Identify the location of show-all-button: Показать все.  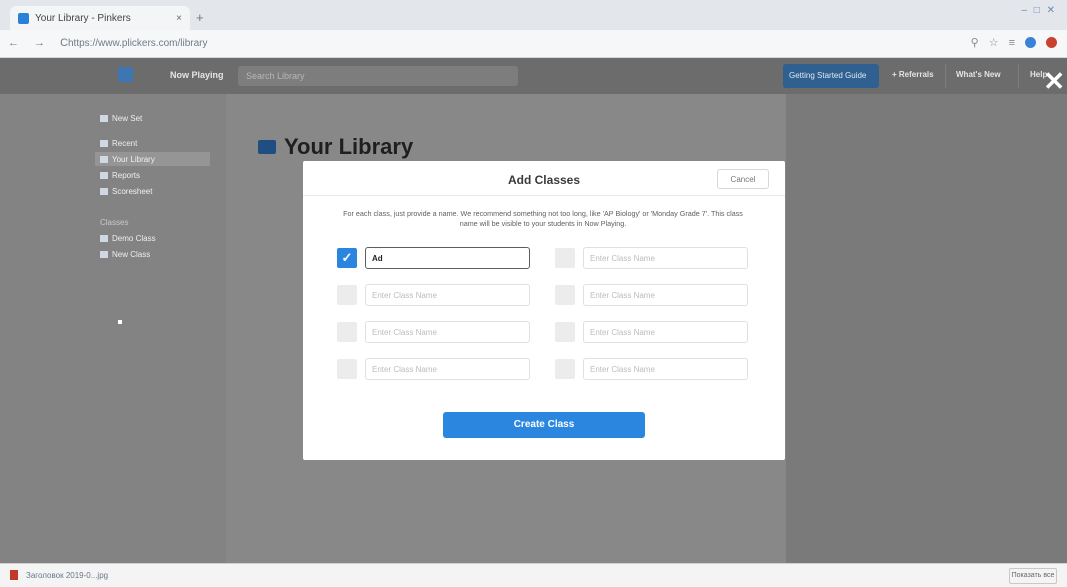
(1033, 576).